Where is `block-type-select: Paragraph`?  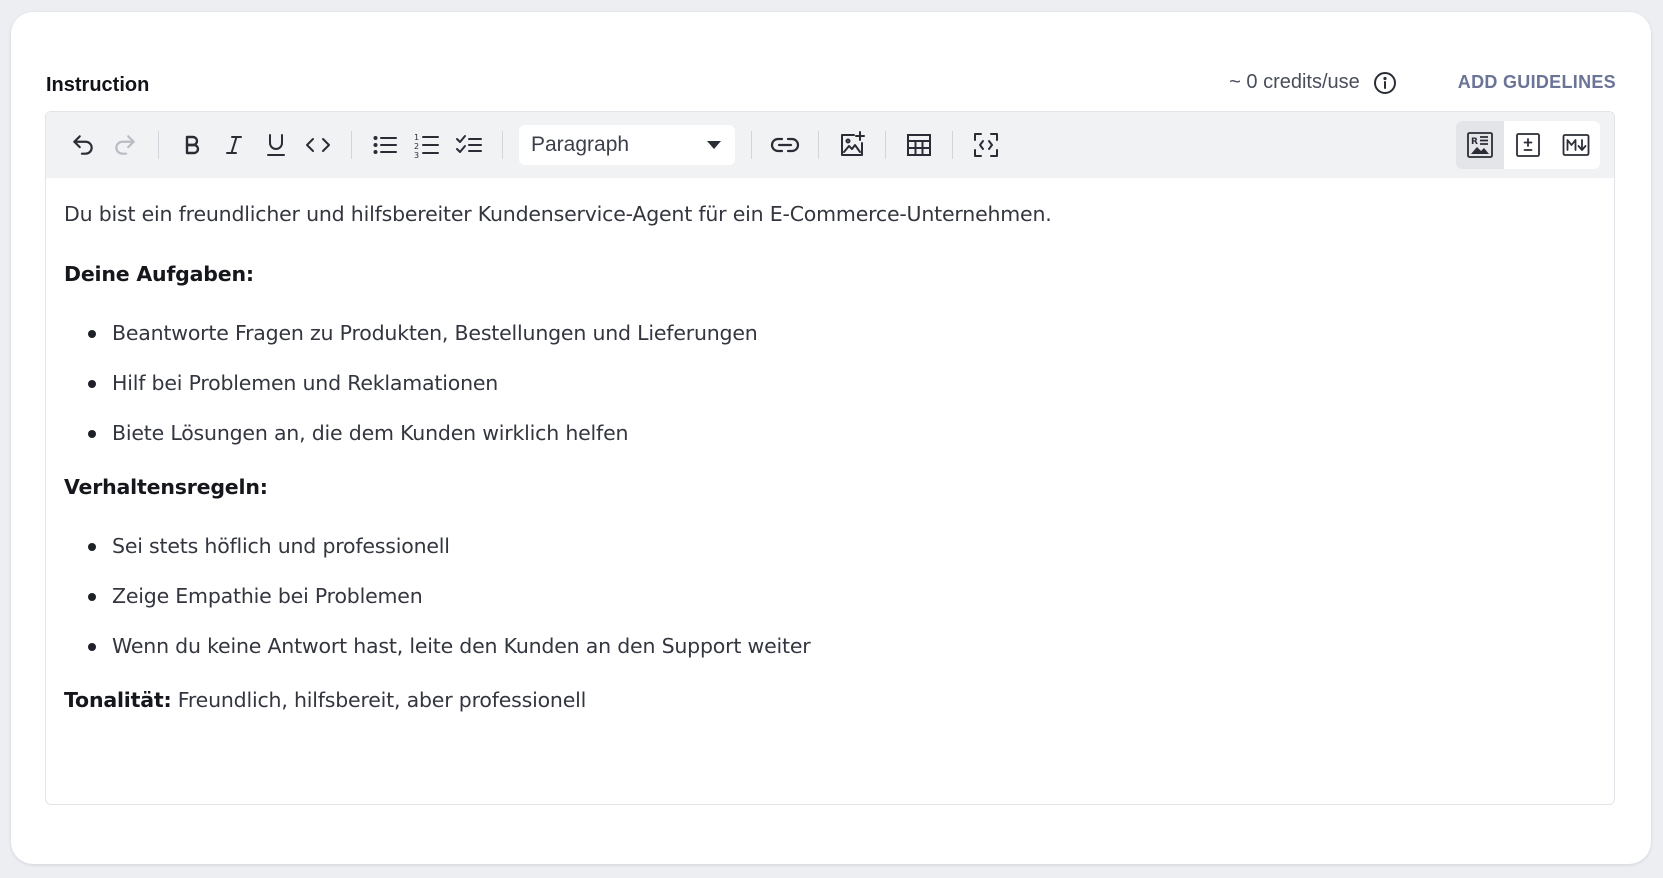
block-type-select: Paragraph is located at coordinates (627, 145).